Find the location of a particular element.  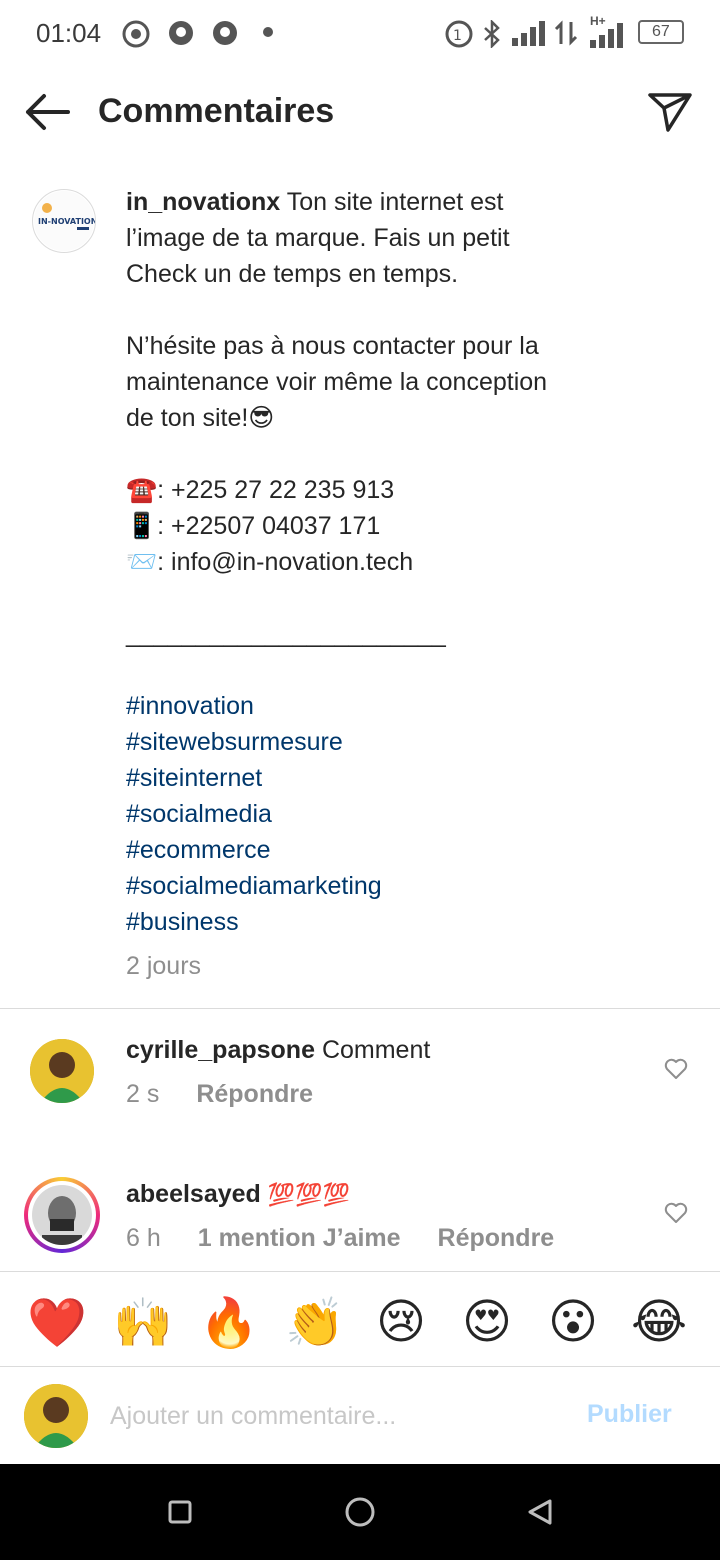

caption-timestamp: 2 jours is located at coordinates (164, 966).